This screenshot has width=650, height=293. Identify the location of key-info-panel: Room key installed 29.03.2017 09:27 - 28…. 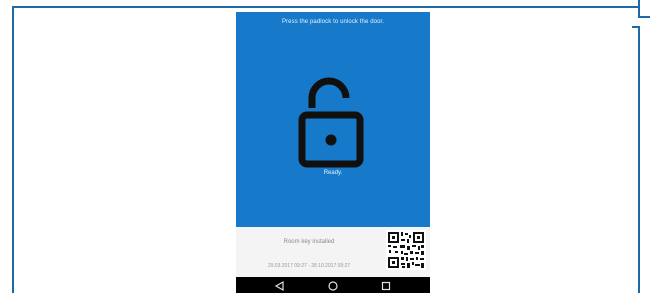
(333, 252).